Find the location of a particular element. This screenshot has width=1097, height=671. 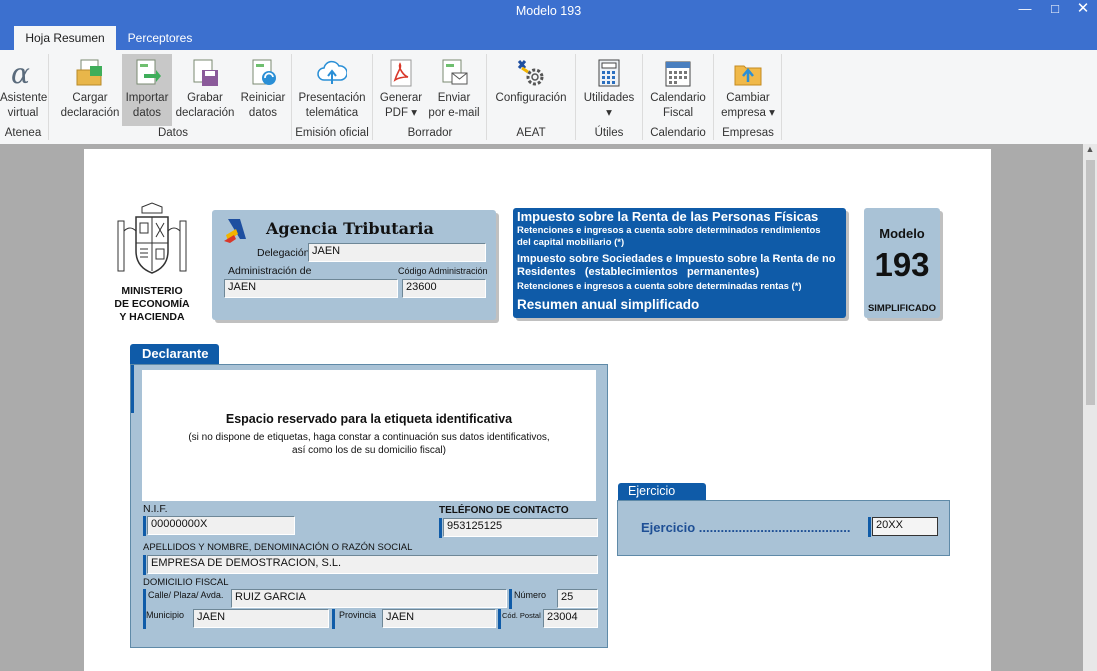

refresh-document-icon is located at coordinates (264, 72).